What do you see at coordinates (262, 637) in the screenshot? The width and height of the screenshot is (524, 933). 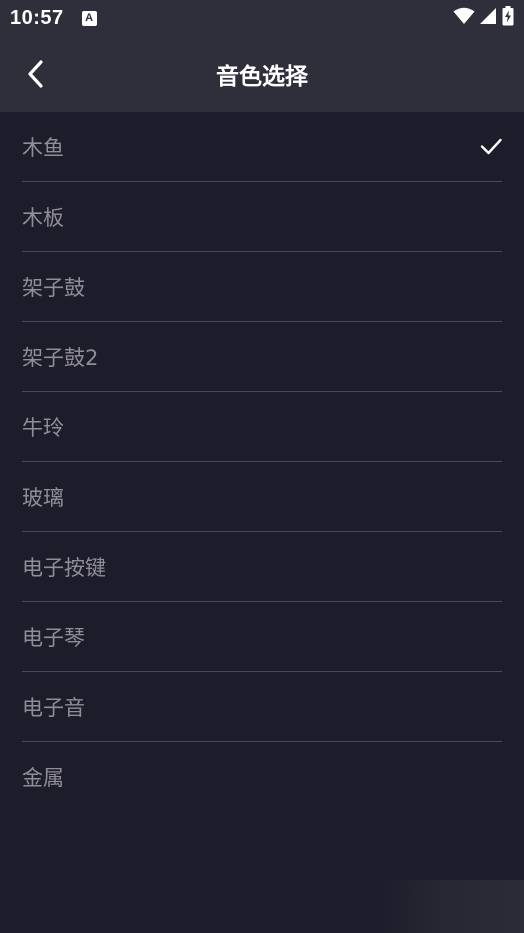 I see `list-item-dianziqin: 电子琴` at bounding box center [262, 637].